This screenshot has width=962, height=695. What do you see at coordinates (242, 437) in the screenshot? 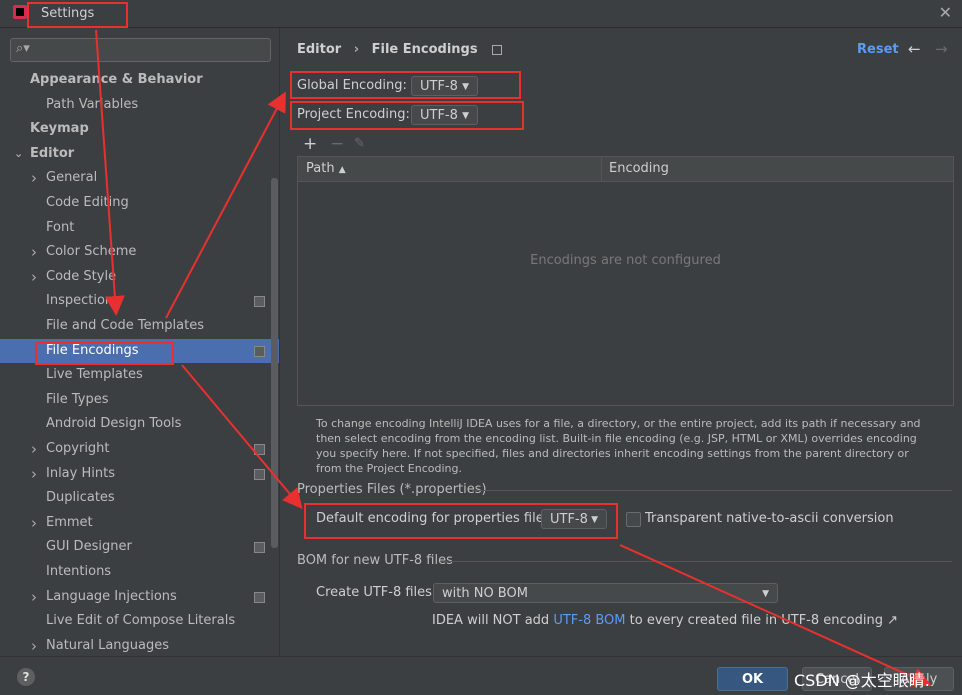
I see `arrow-to-properties-encoding` at bounding box center [242, 437].